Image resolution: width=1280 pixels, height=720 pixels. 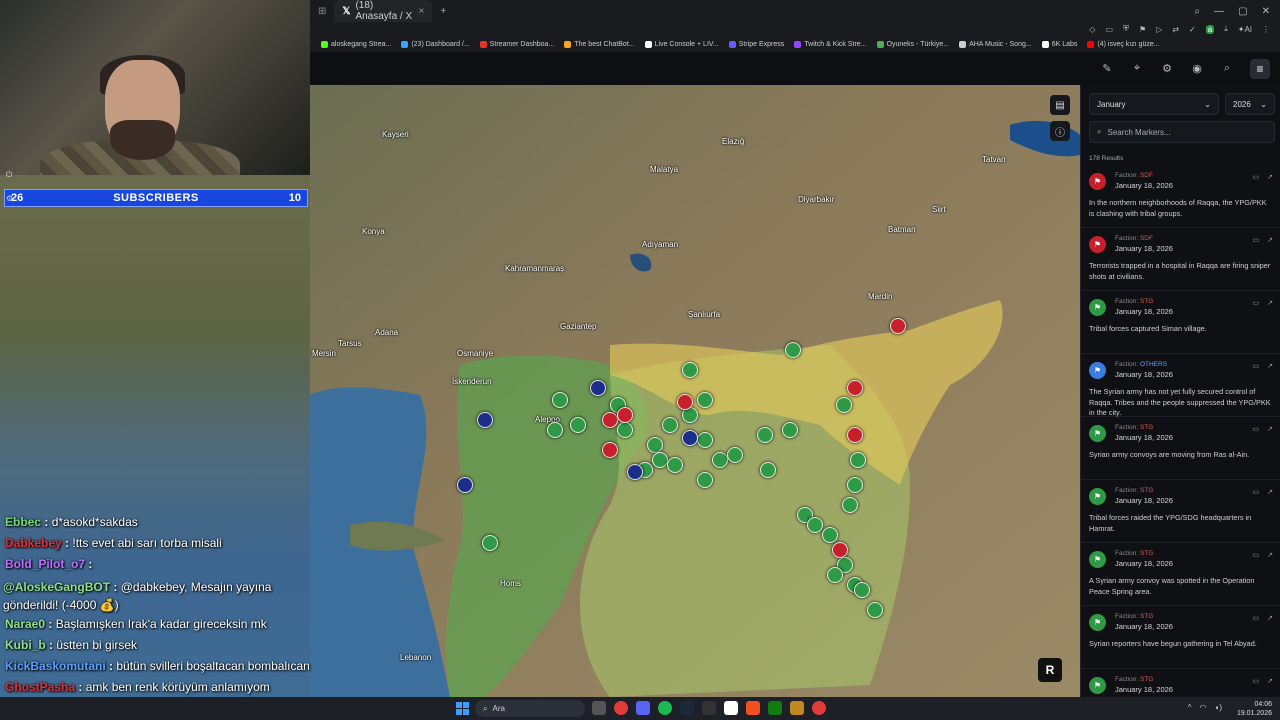 I want to click on month-select: January ⌄, so click(x=1154, y=104).